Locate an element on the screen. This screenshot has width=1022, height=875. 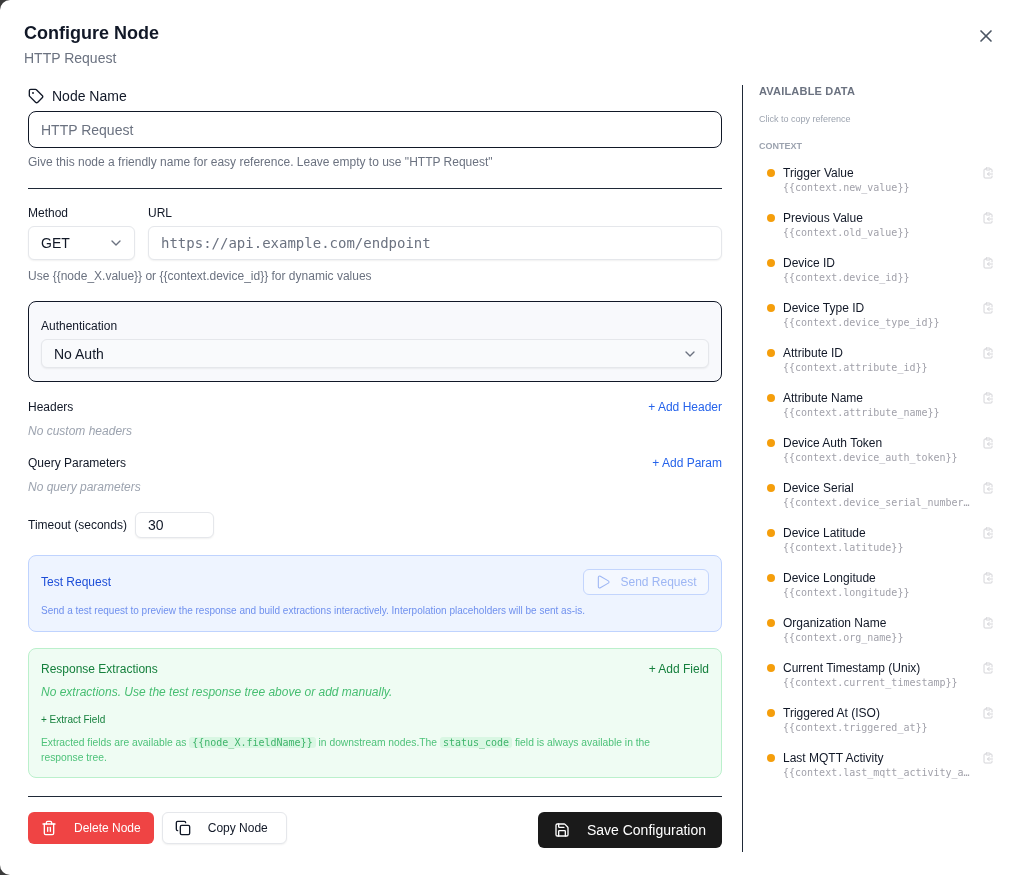
data-label: Last MQTT Activity is located at coordinates (876, 758).